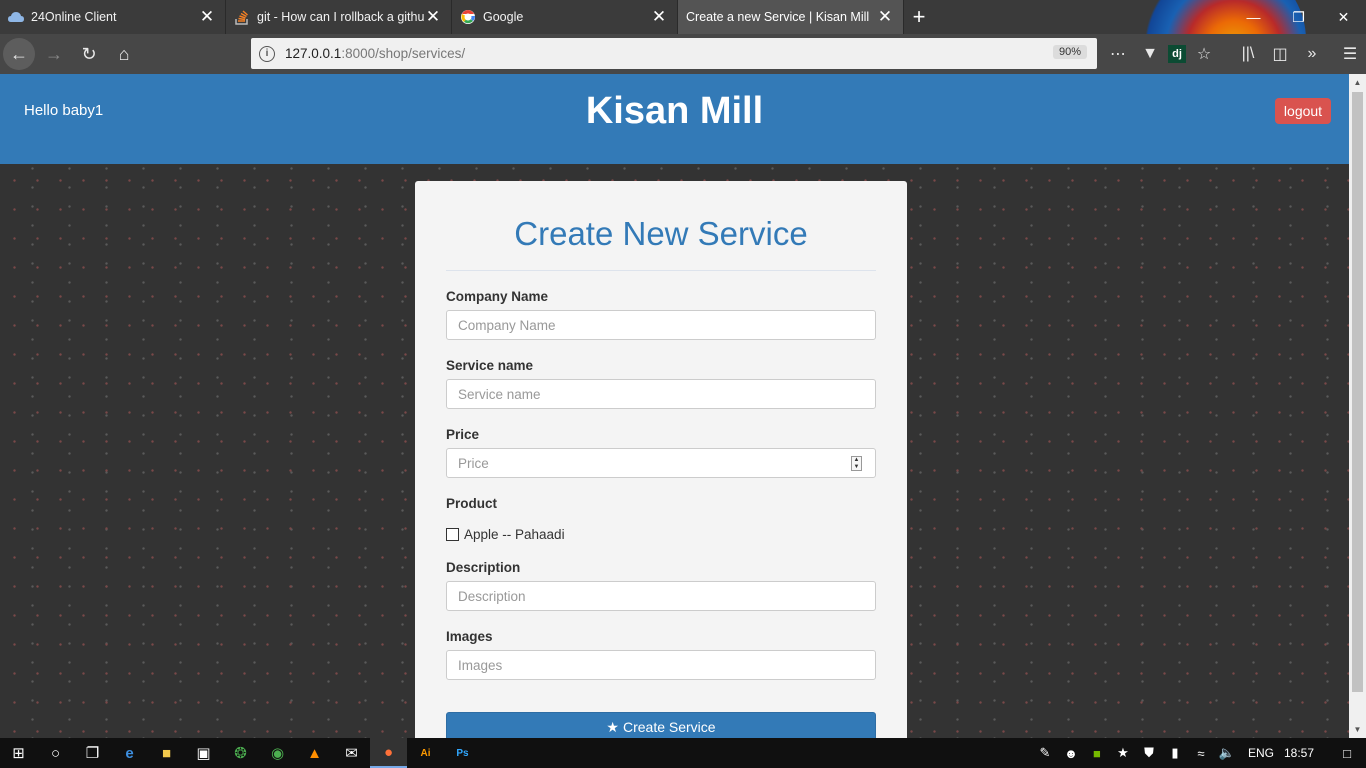 This screenshot has height=768, width=1366. I want to click on scroll-up-icon: ▲, so click(1357, 82).